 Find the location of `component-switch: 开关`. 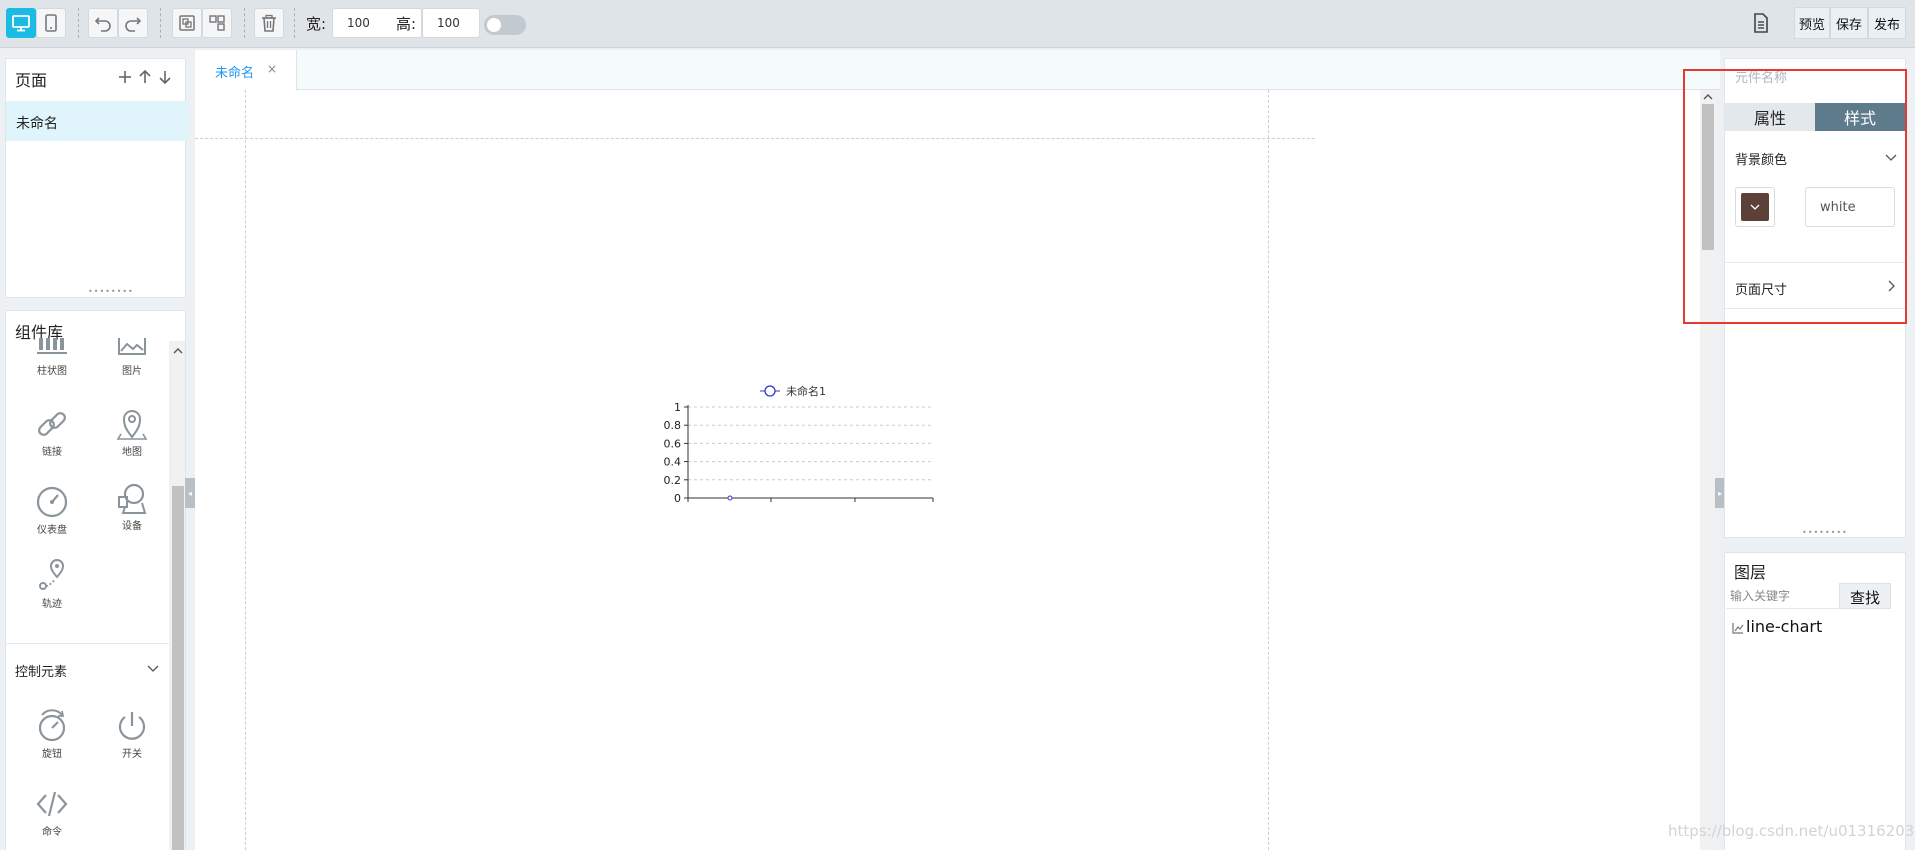

component-switch: 开关 is located at coordinates (132, 734).